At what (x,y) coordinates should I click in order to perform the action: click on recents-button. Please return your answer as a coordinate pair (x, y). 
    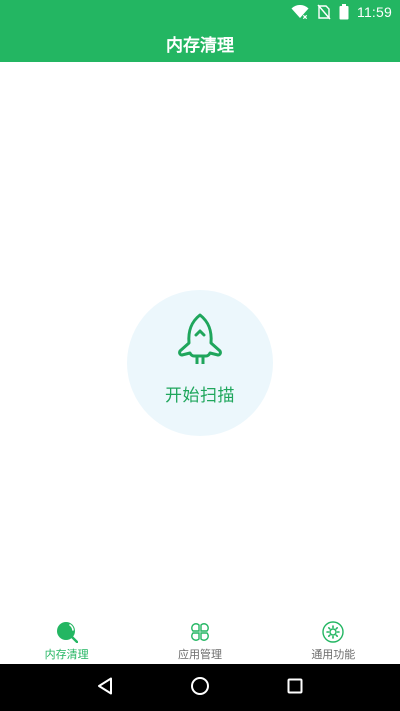
    Looking at the image, I should click on (295, 688).